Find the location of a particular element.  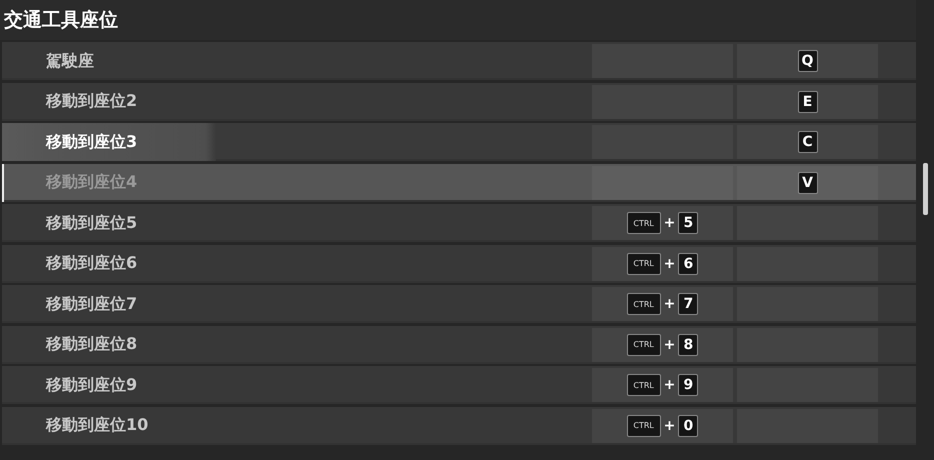

binding-slot: CTRL + 5 is located at coordinates (662, 223).